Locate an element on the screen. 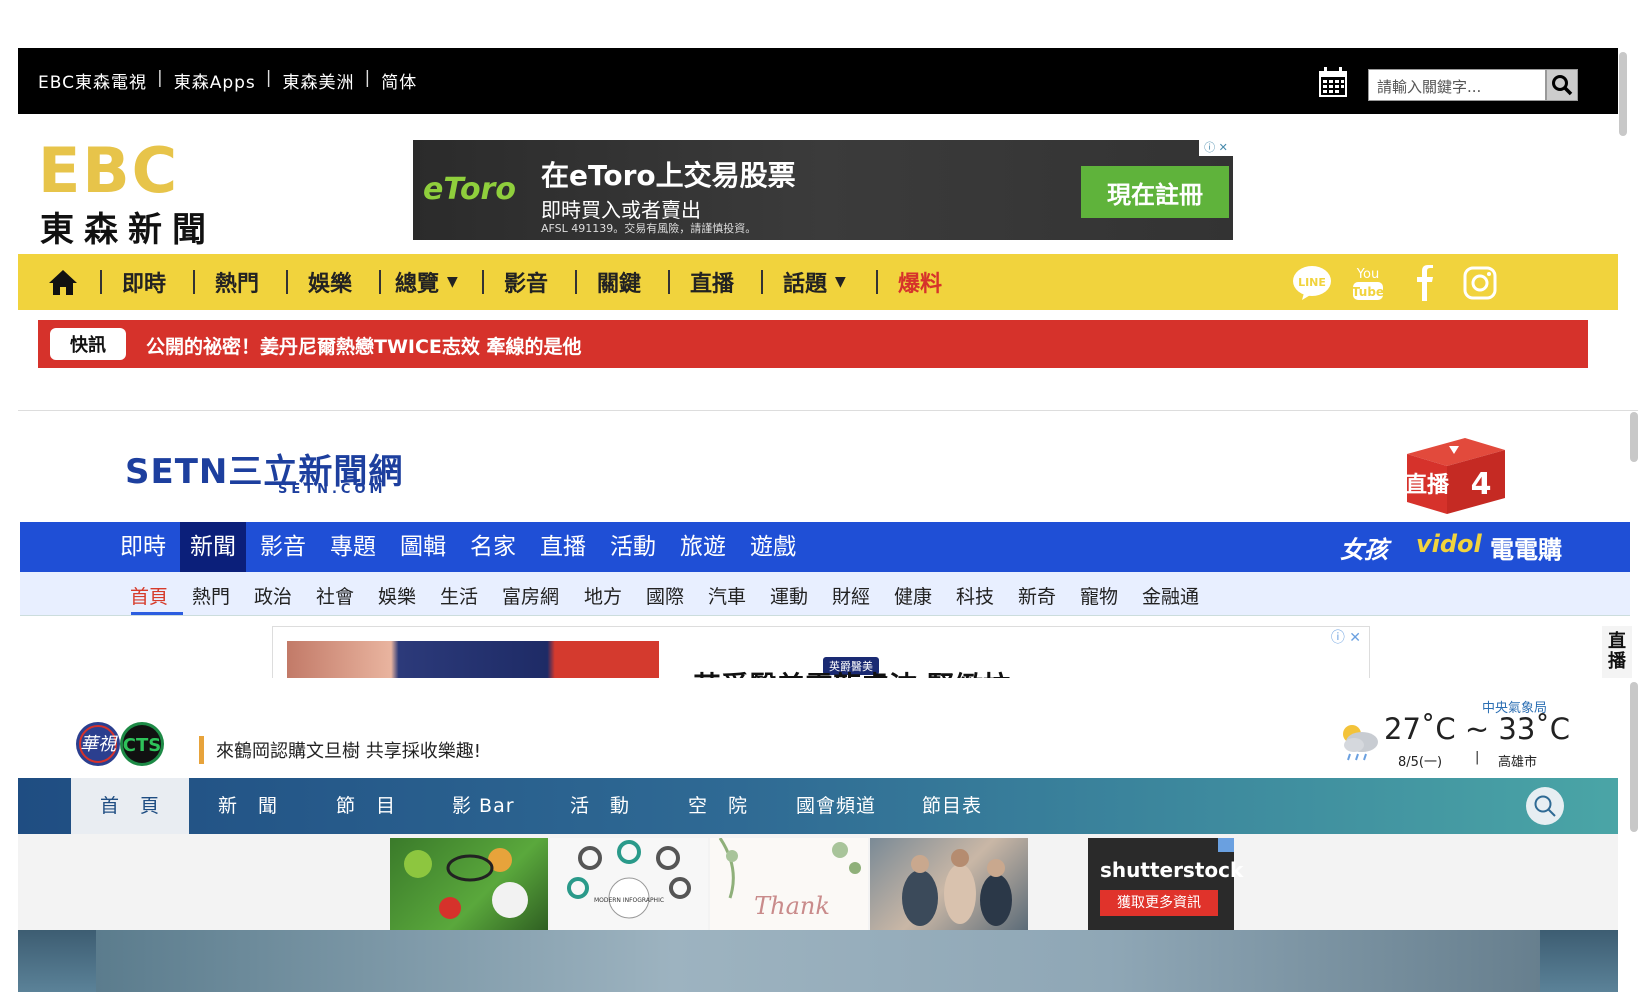 This screenshot has width=1652, height=992. setn-subnav-politics: 政治 is located at coordinates (273, 595).